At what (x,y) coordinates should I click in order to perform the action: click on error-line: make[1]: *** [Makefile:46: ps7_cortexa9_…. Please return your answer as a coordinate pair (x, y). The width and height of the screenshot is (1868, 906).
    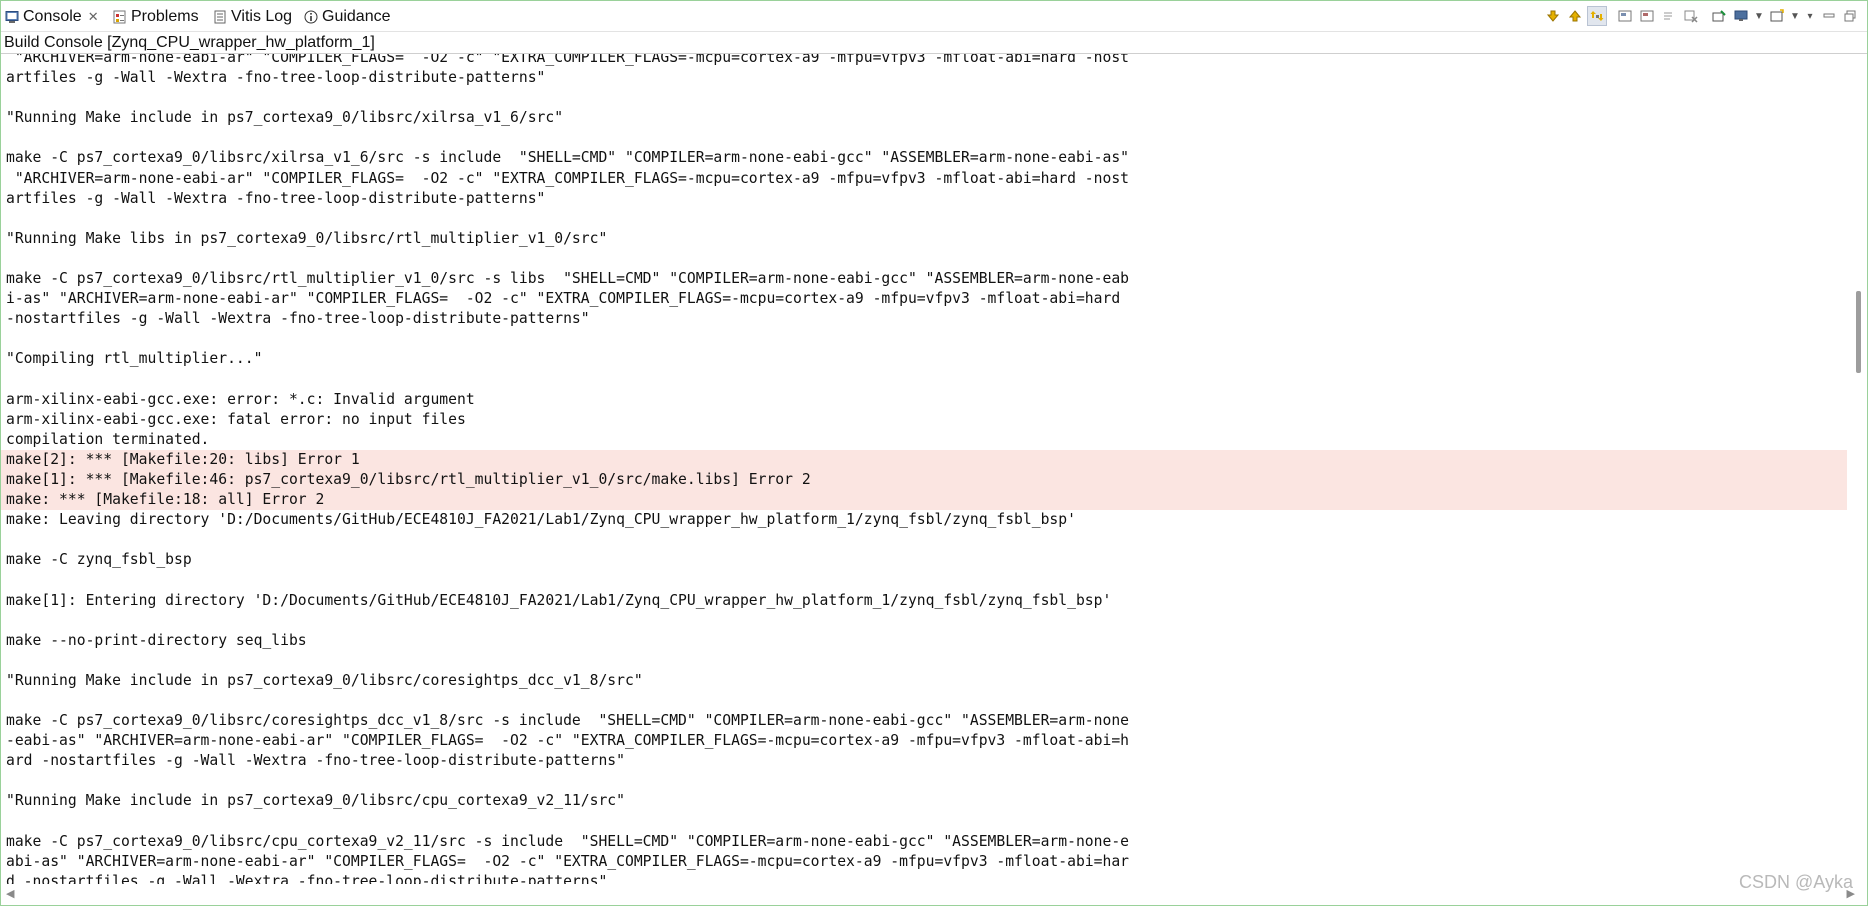
    Looking at the image, I should click on (924, 480).